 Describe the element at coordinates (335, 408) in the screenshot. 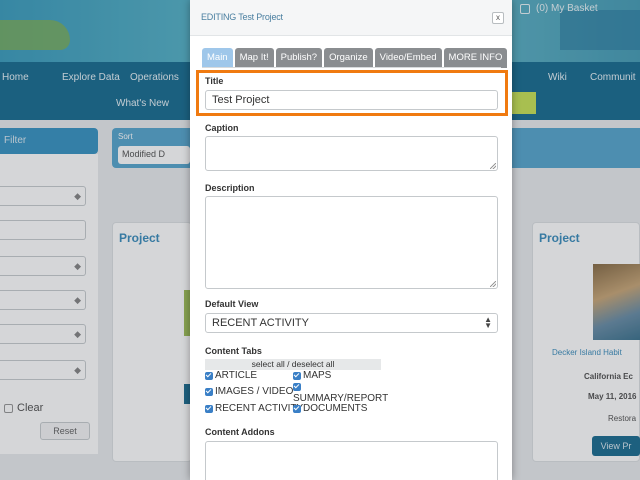

I see `checkbox-label: DOCUMENTS` at that location.